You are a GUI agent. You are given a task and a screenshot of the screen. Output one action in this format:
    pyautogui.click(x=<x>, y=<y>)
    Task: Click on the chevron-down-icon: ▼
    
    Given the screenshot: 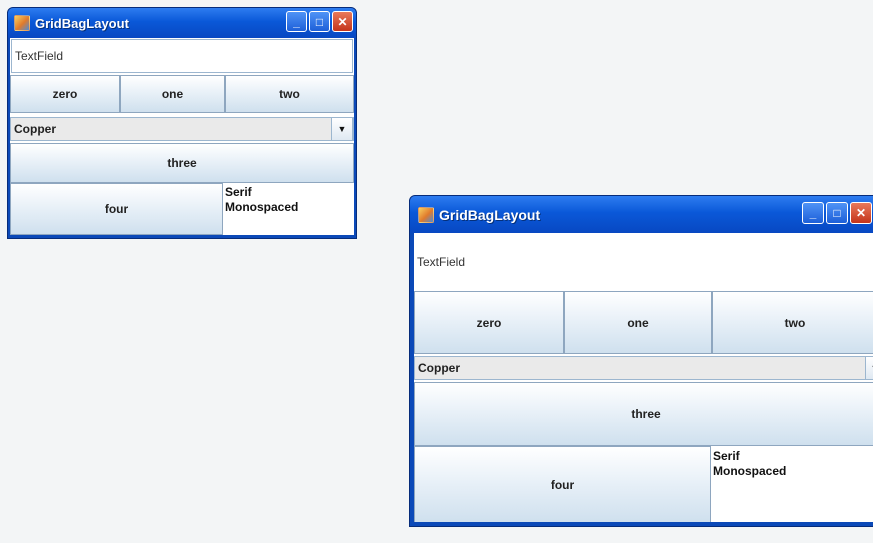 What is the action you would take?
    pyautogui.click(x=342, y=129)
    